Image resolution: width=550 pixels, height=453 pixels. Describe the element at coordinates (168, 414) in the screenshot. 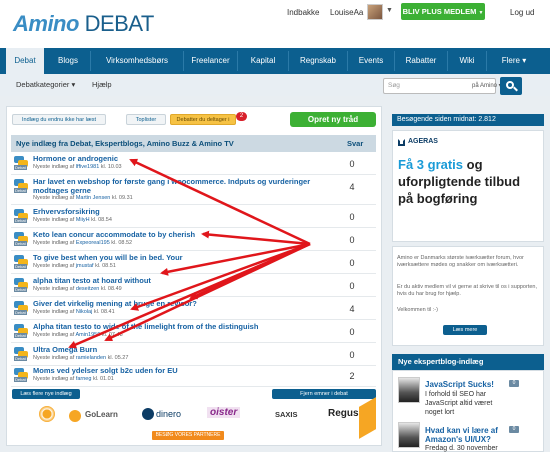

I see `partner-dinero: dinero` at that location.